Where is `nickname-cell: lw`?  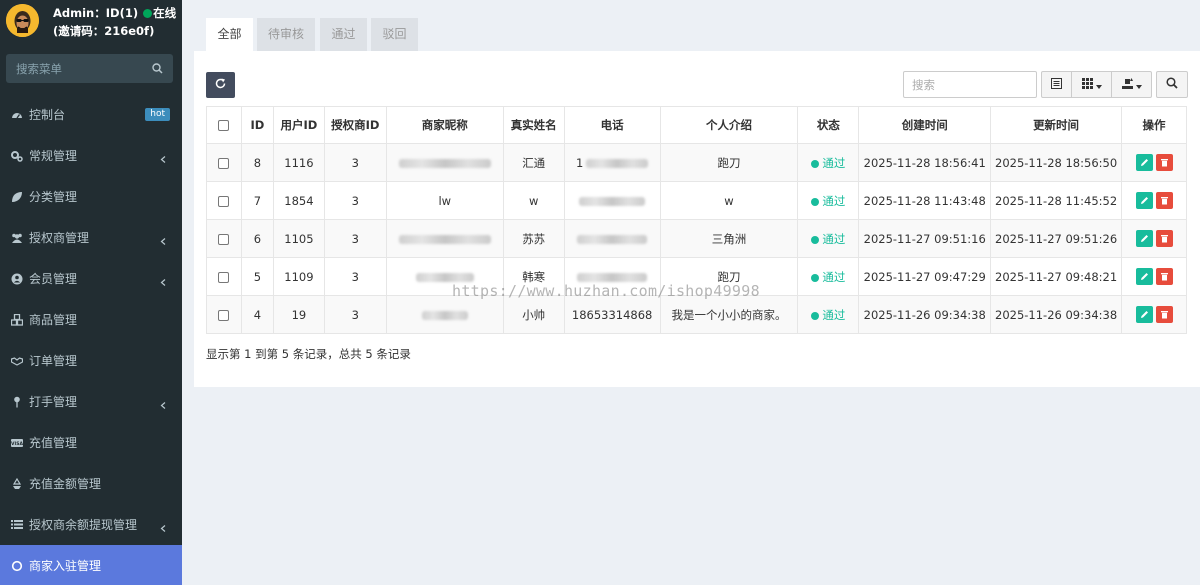 nickname-cell: lw is located at coordinates (444, 200).